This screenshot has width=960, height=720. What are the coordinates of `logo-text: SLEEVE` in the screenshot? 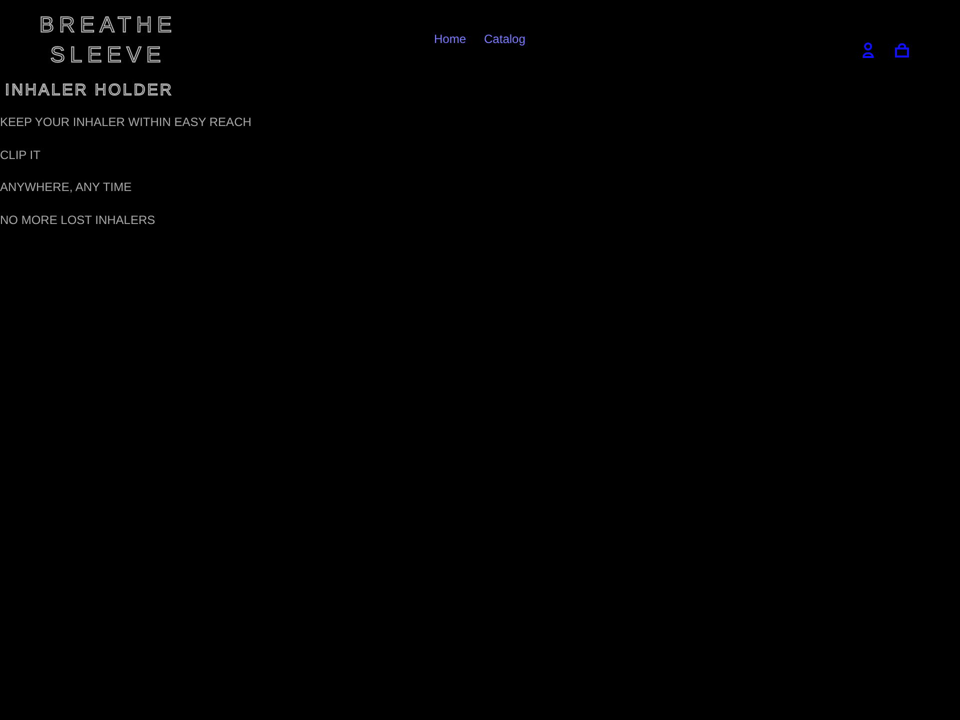 It's located at (108, 55).